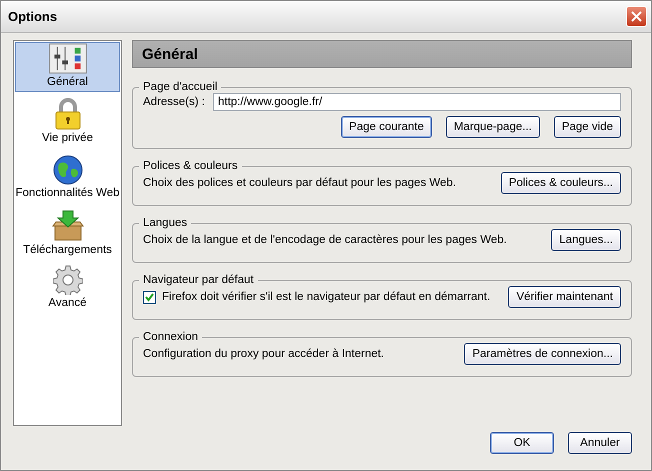 The image size is (652, 471). Describe the element at coordinates (299, 183) in the screenshot. I see `description-text: Choix des polices et couleurs par défaut pour les pages Web.` at that location.